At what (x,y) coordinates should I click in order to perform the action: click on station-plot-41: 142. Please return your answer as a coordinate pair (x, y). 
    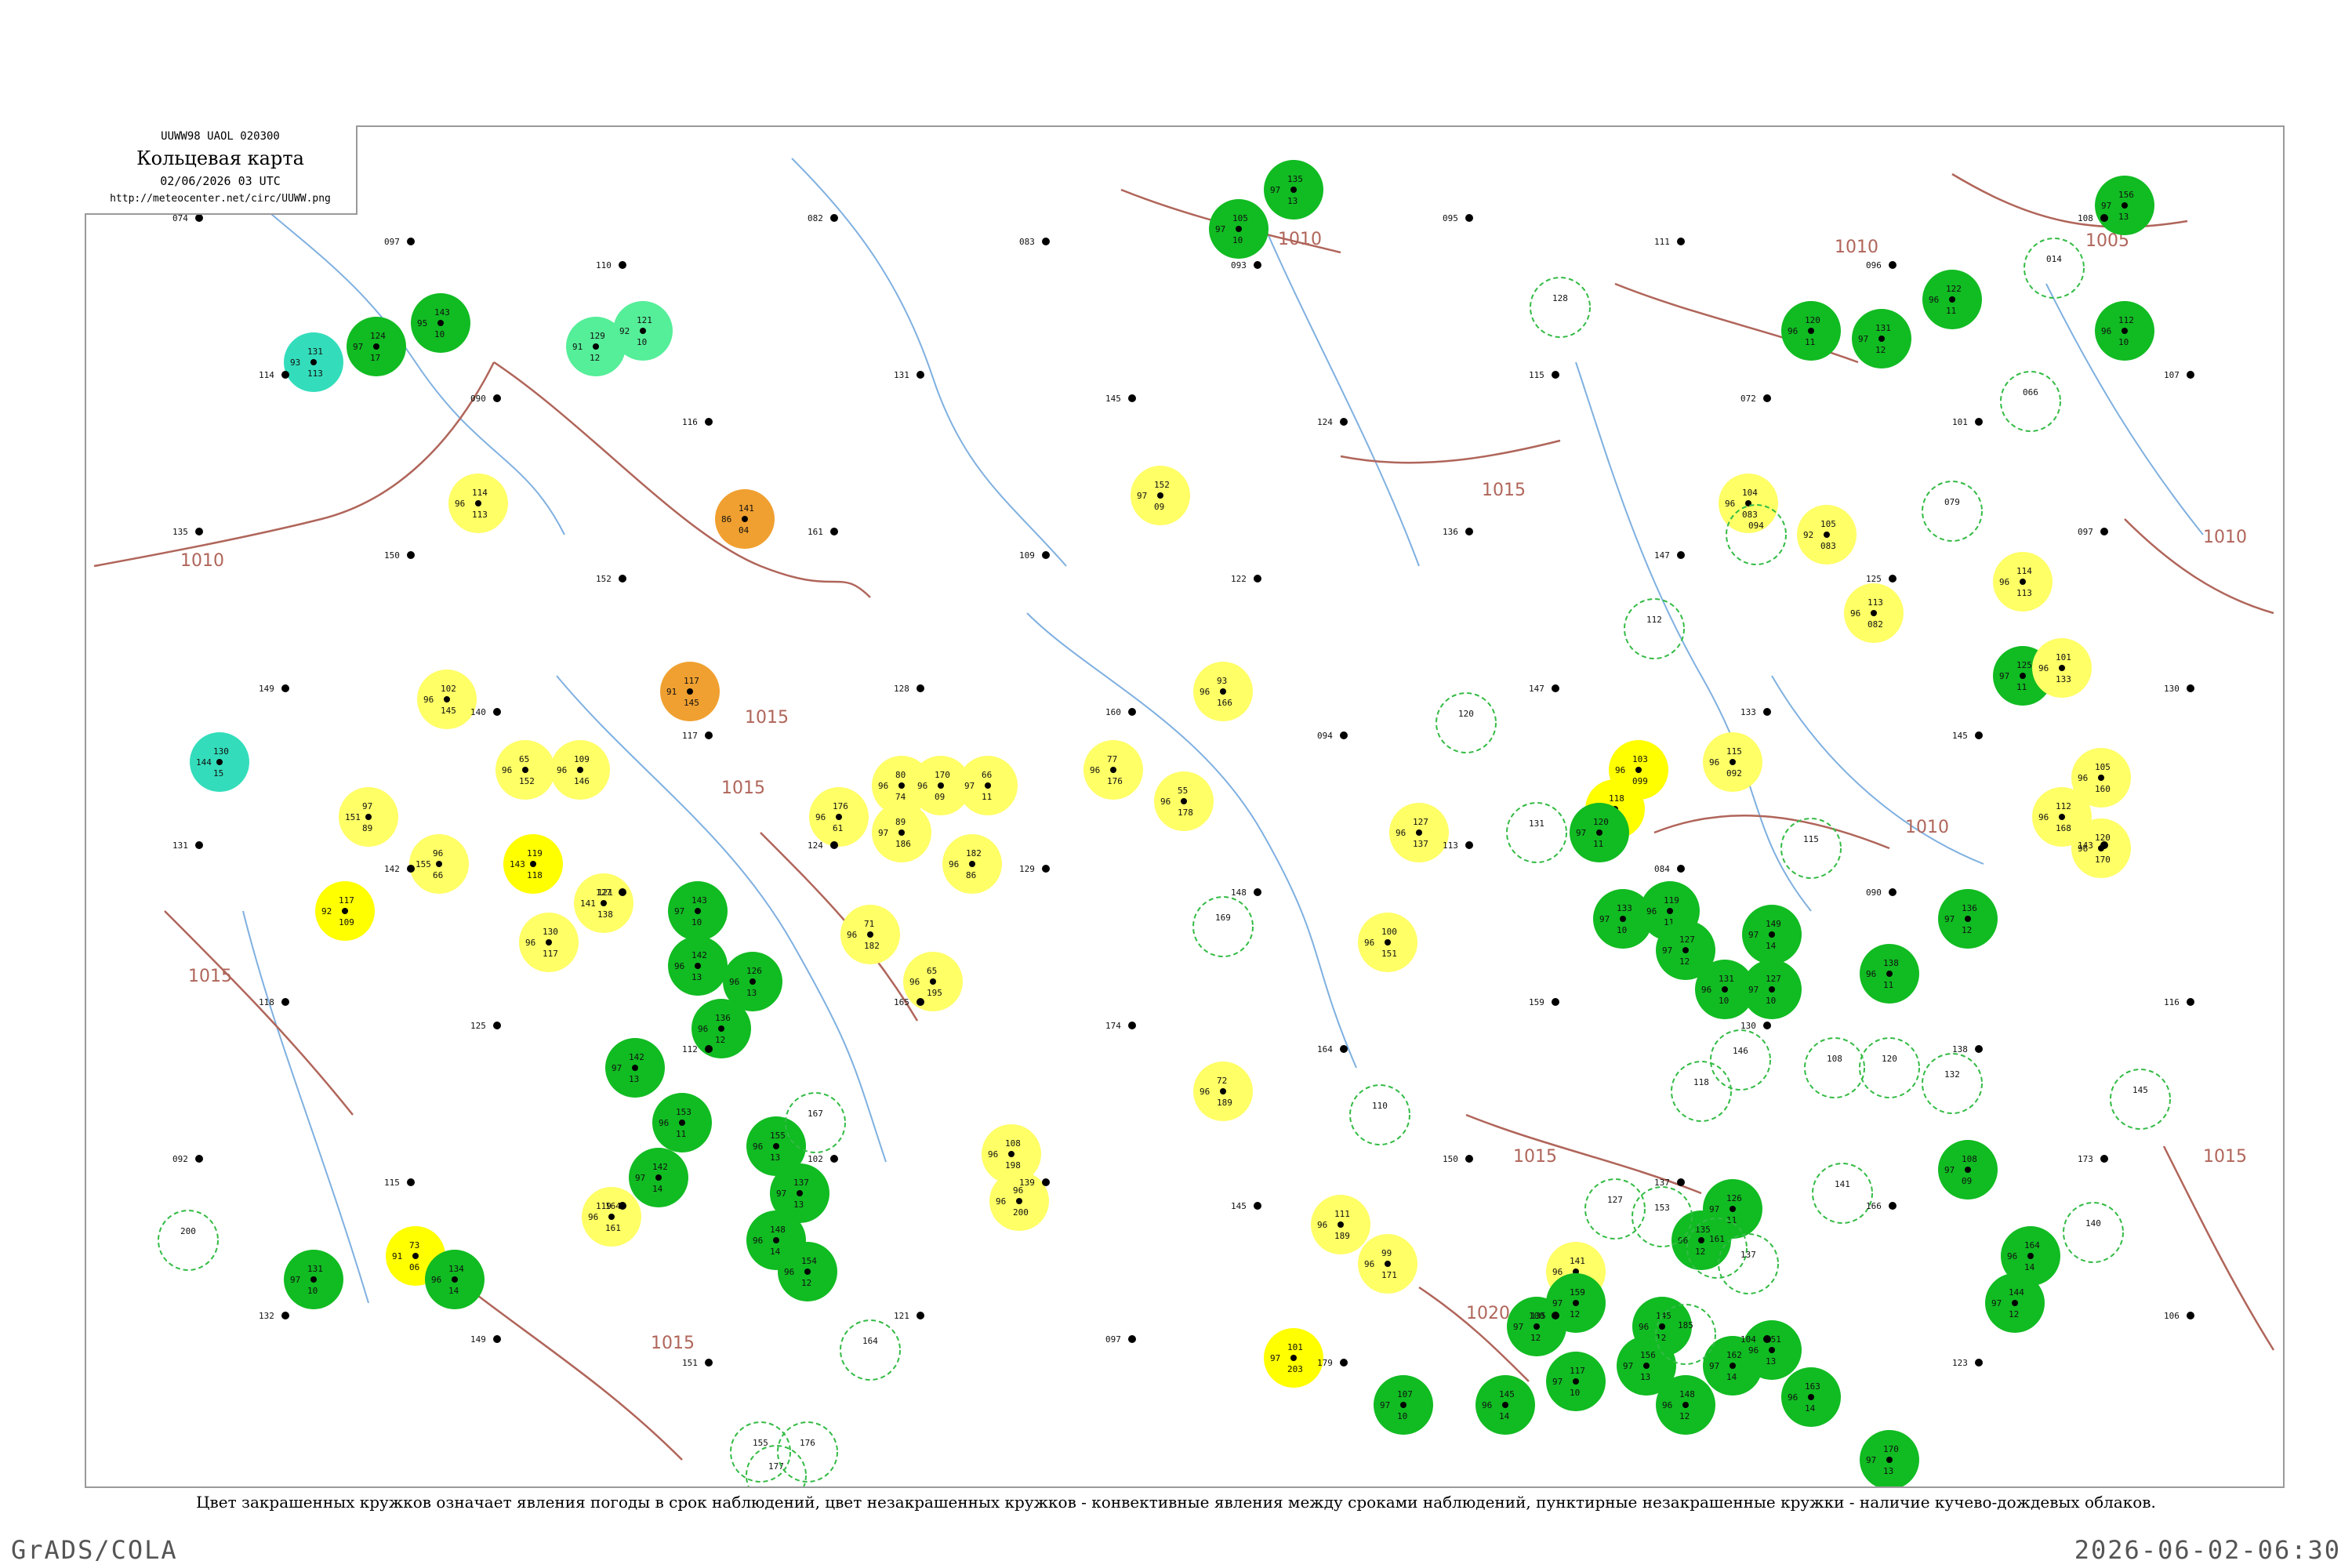
    Looking at the image, I should click on (399, 869).